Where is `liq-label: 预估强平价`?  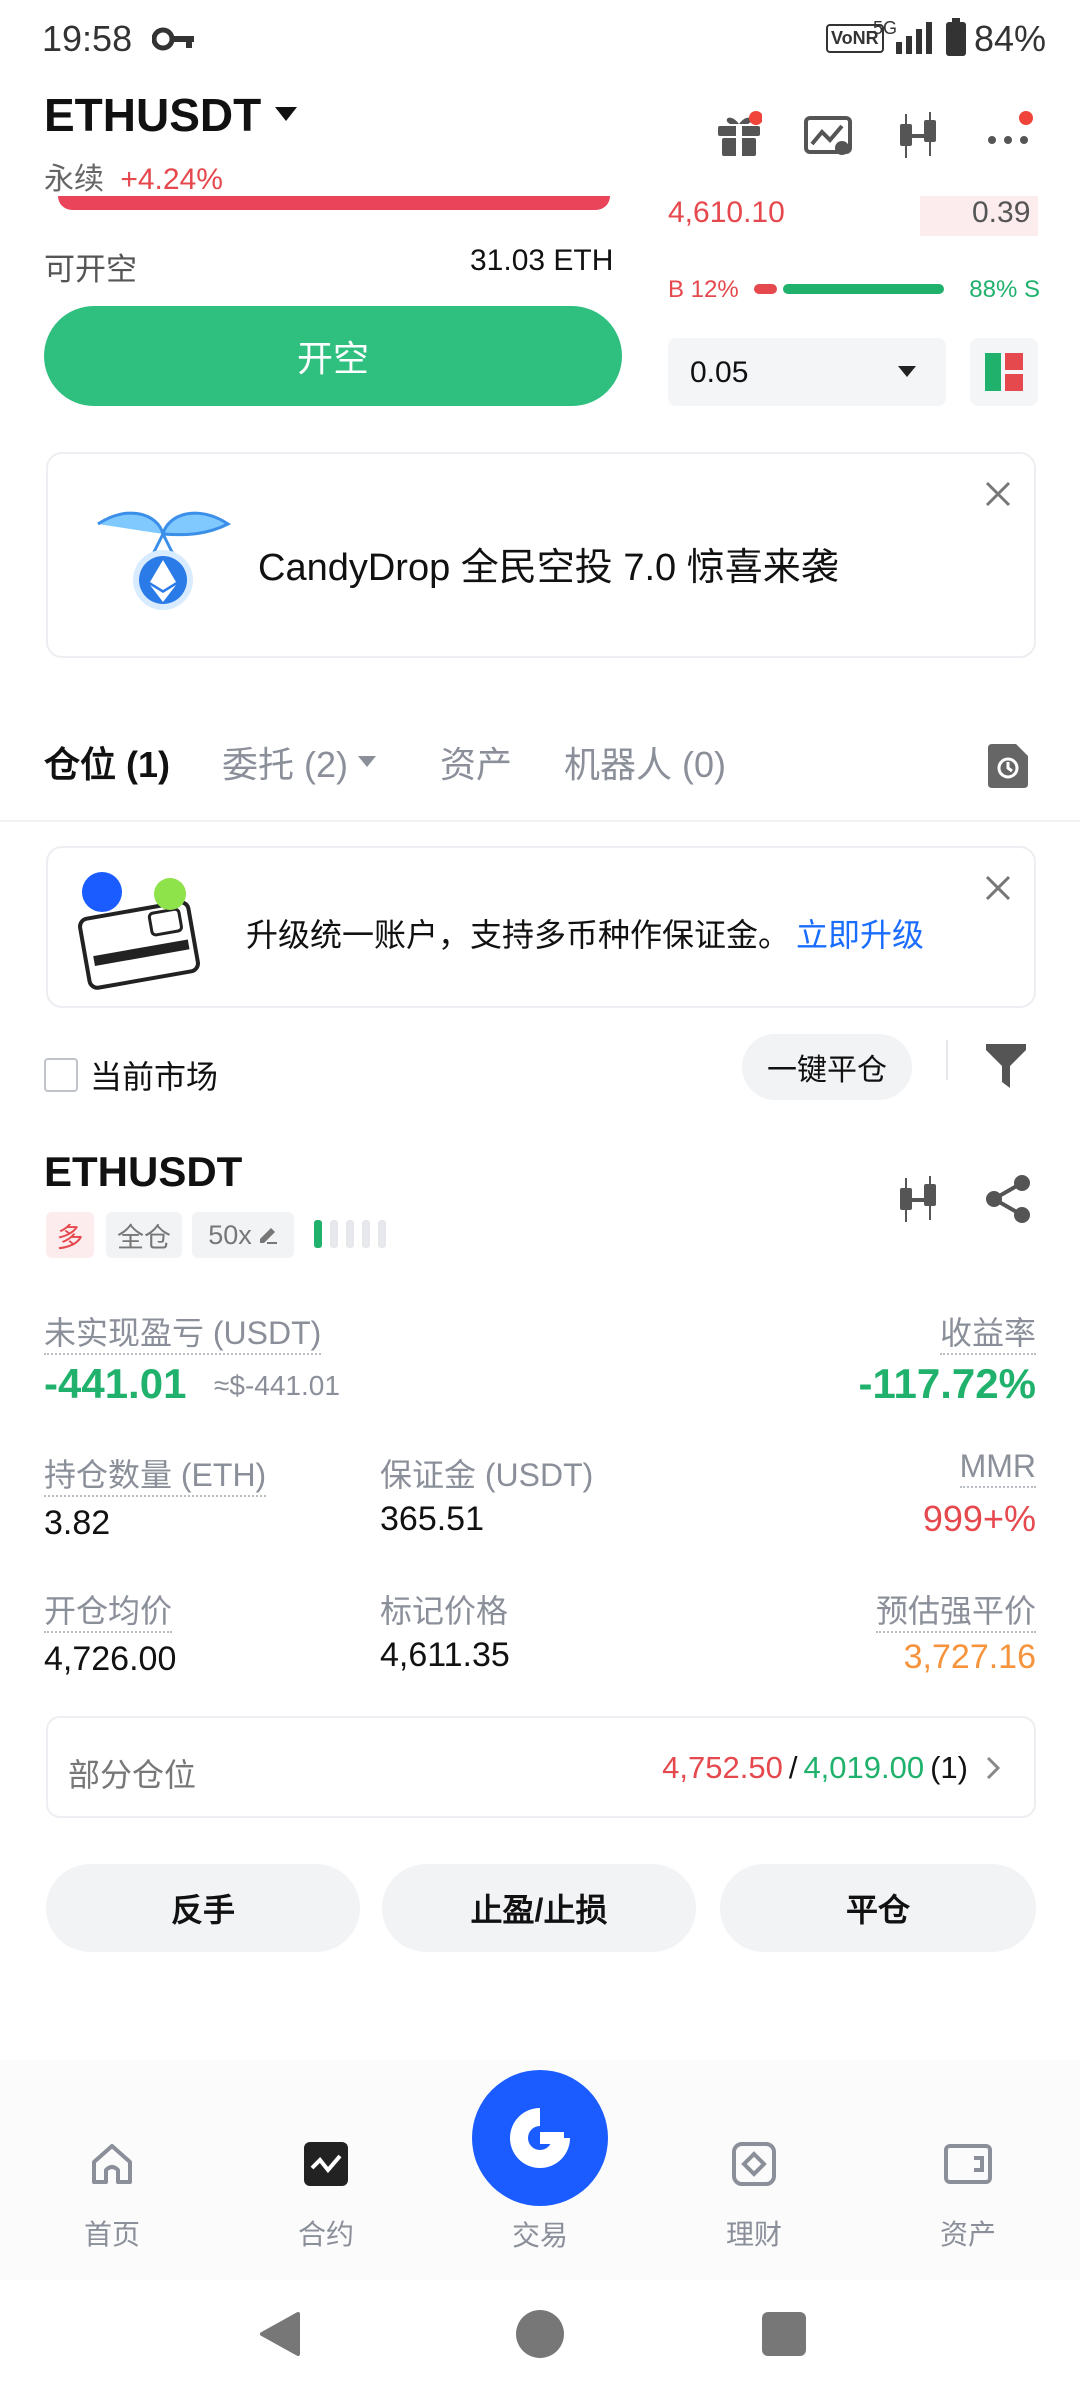
liq-label: 预估强平价 is located at coordinates (955, 1609).